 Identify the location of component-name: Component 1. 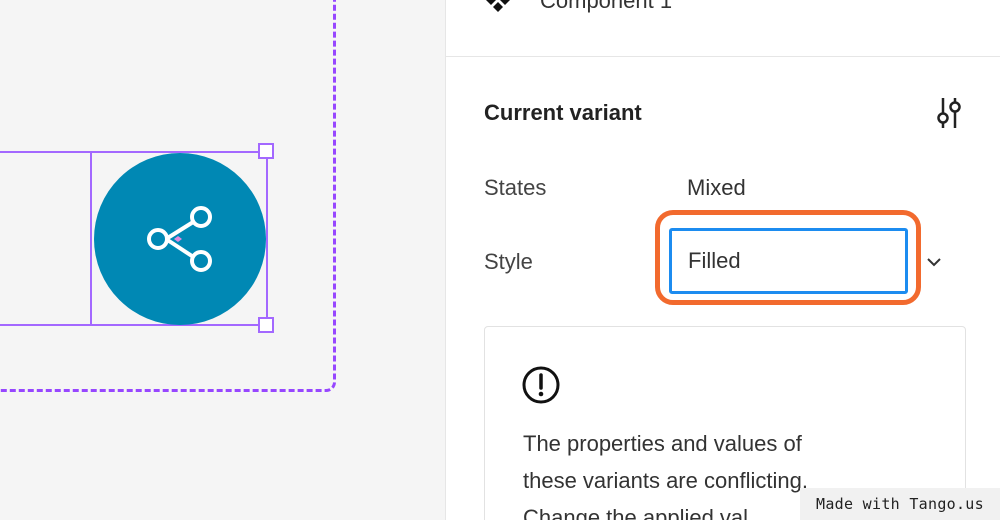
(606, 6).